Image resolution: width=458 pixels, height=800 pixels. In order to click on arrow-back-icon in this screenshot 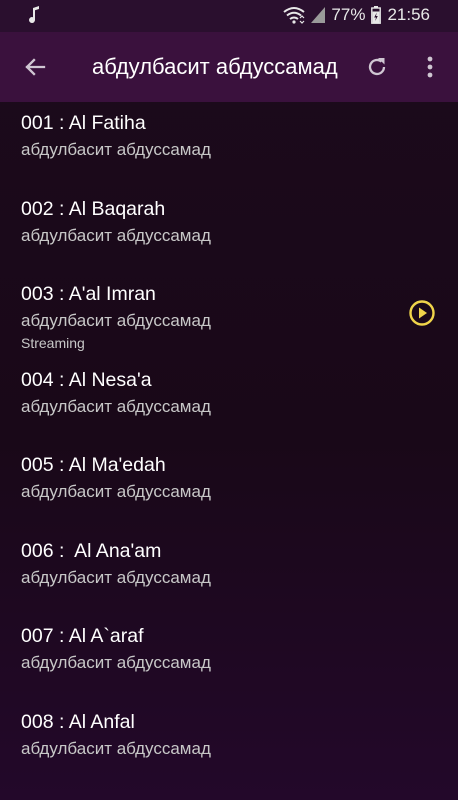, I will do `click(35, 67)`.